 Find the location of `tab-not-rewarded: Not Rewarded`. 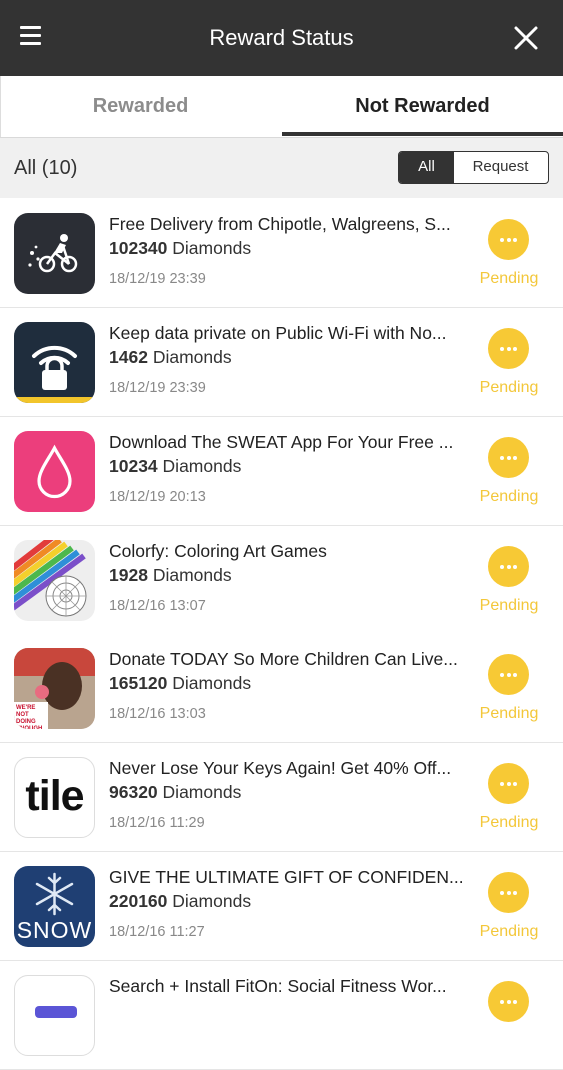

tab-not-rewarded: Not Rewarded is located at coordinates (422, 106).